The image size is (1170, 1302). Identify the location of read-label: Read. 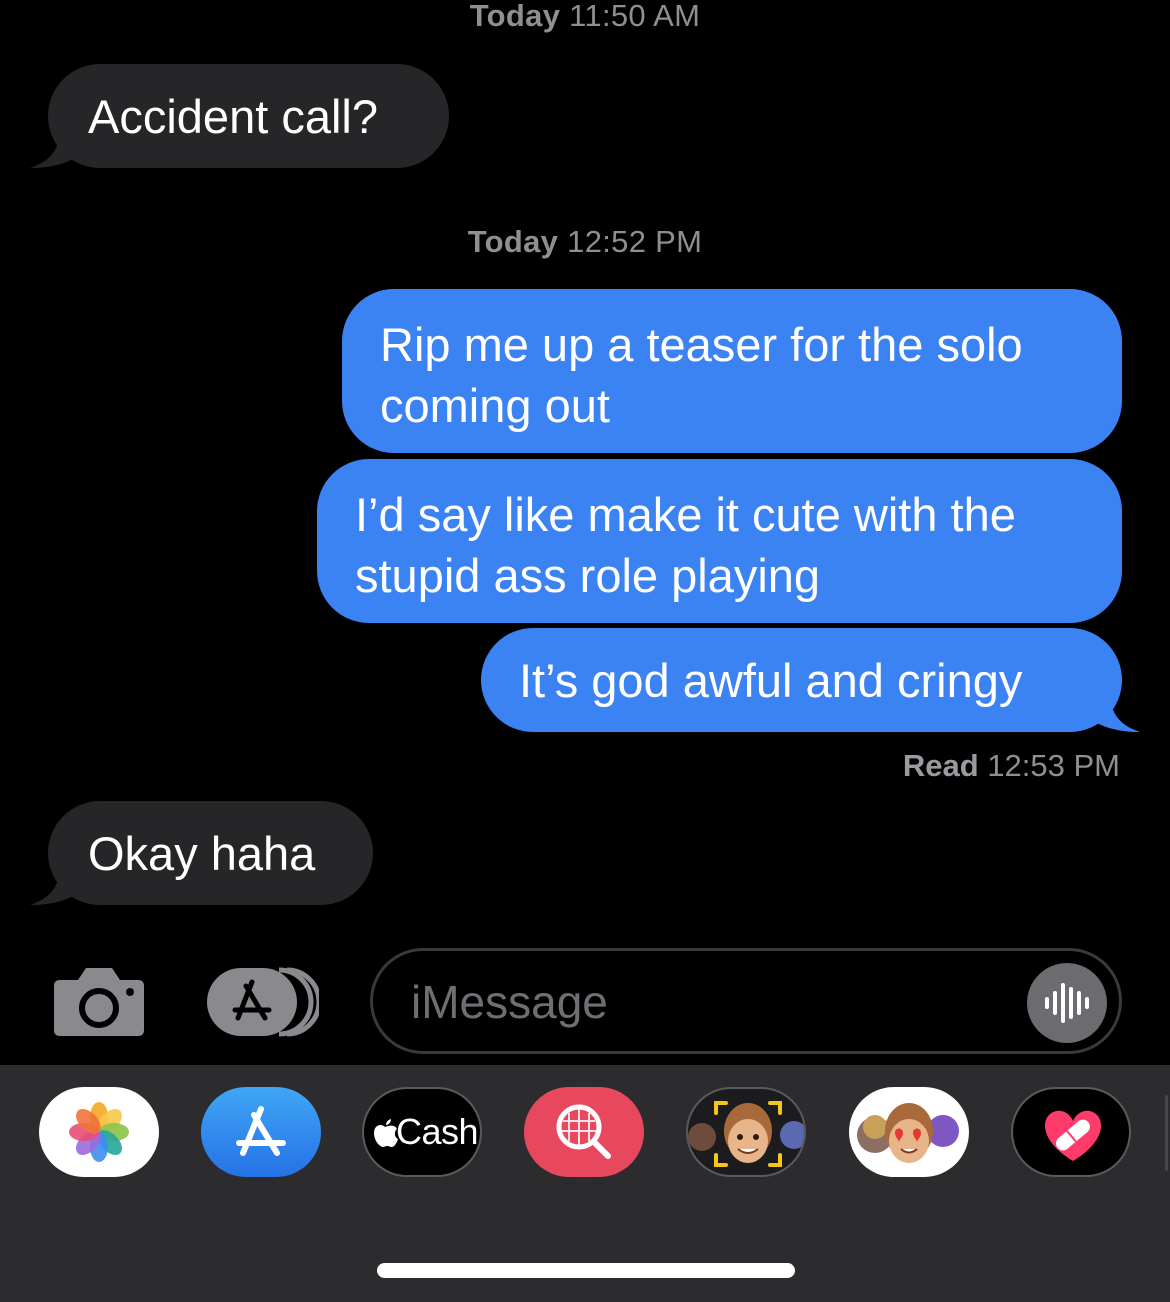
(940, 765).